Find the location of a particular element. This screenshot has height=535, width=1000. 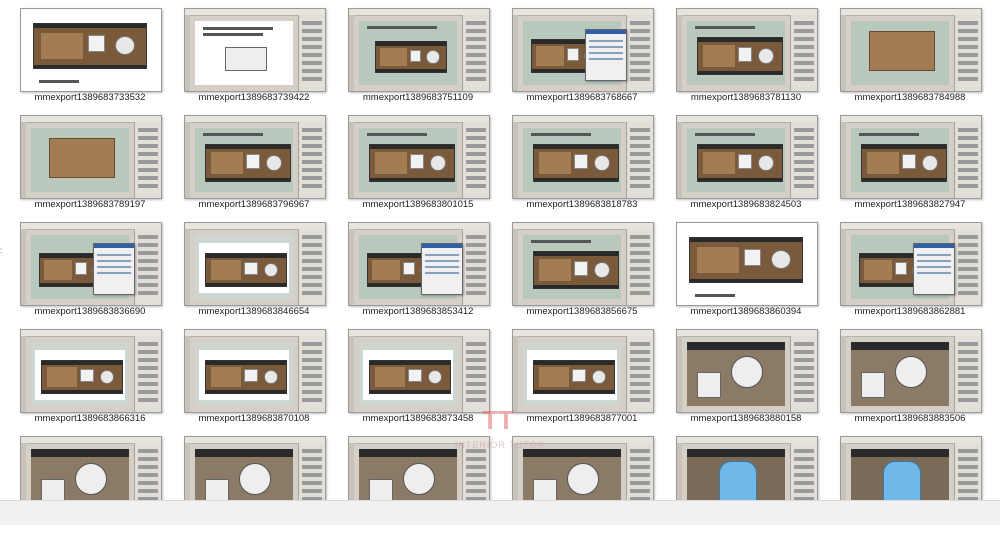

file-item: mmexport1389683781130 is located at coordinates (740, 53).